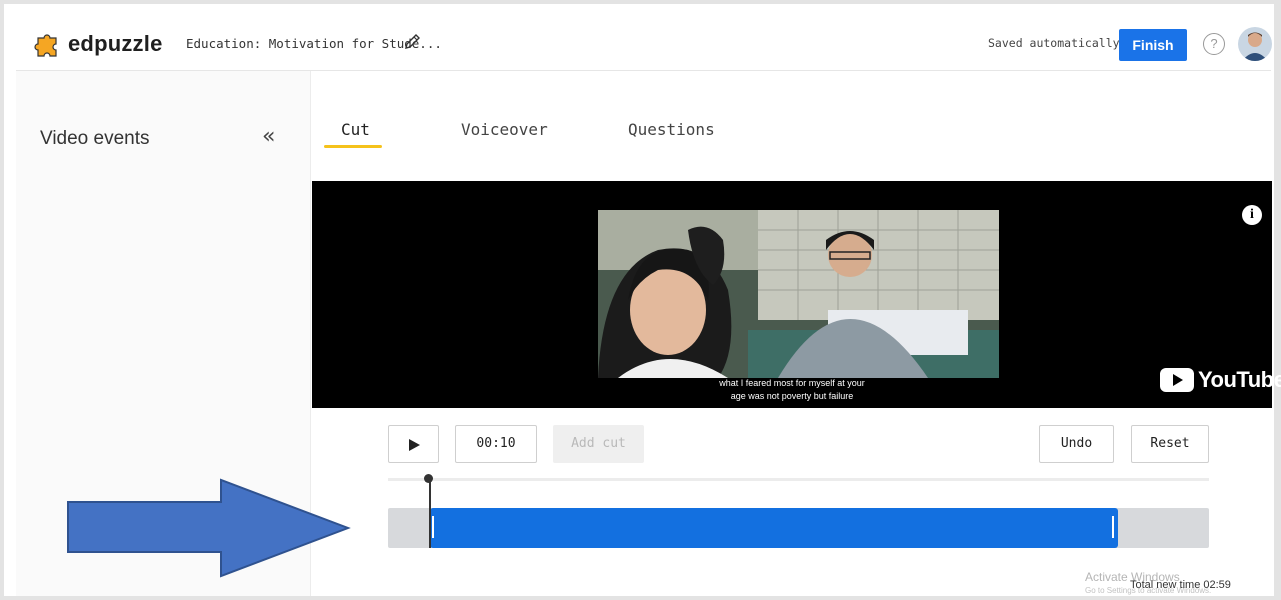  Describe the element at coordinates (504, 129) in the screenshot. I see `tab-voiceover: Voiceover` at that location.